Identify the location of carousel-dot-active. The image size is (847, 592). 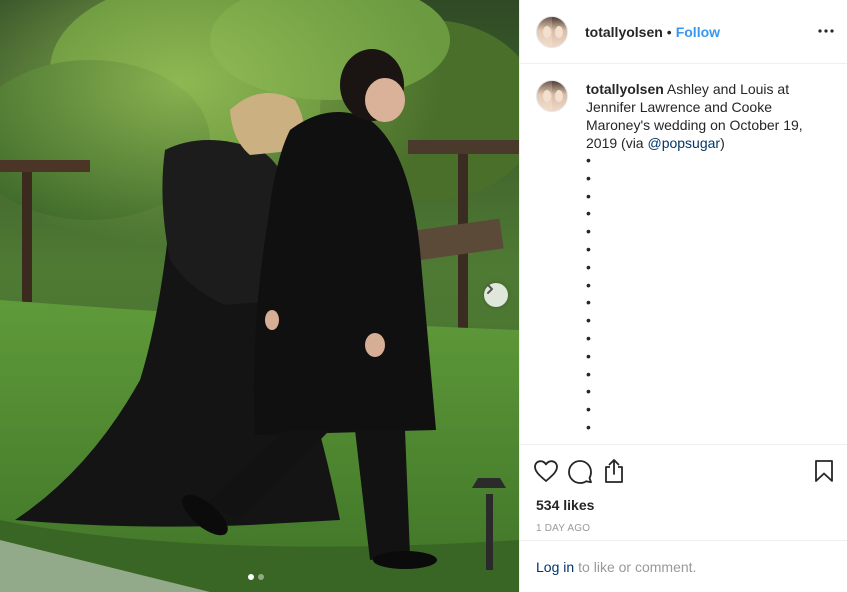
(251, 577).